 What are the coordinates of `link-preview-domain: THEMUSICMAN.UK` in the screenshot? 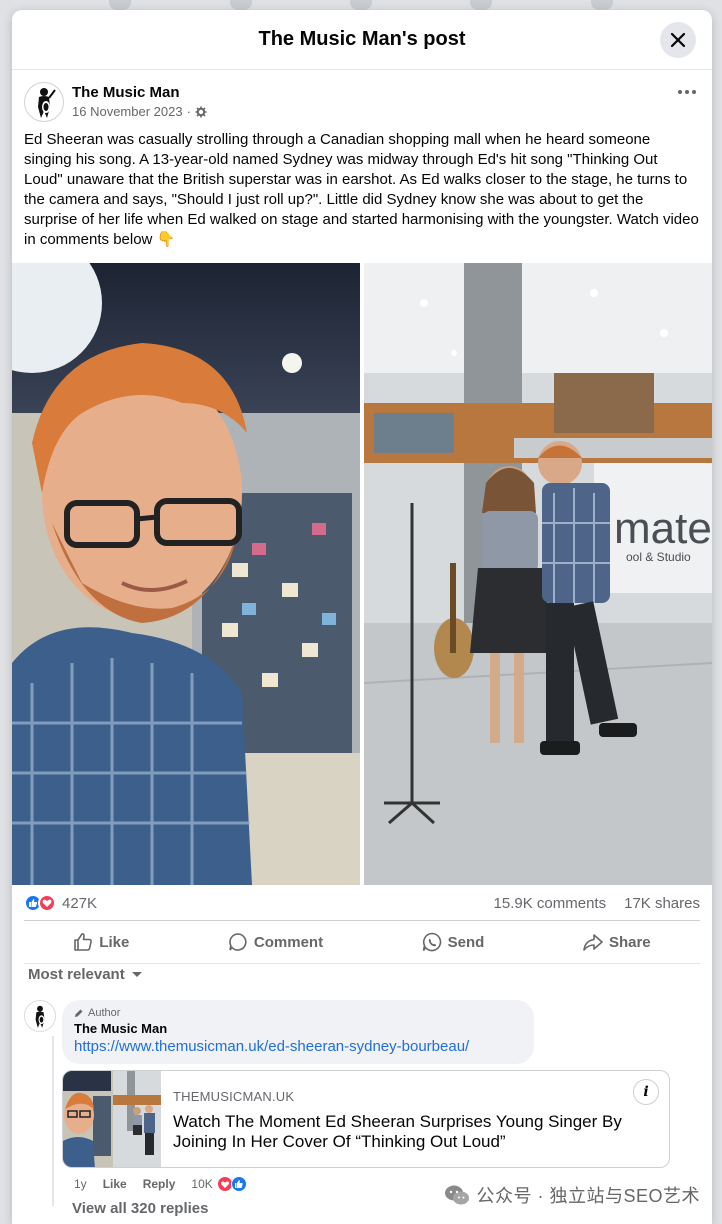 It's located at (234, 1096).